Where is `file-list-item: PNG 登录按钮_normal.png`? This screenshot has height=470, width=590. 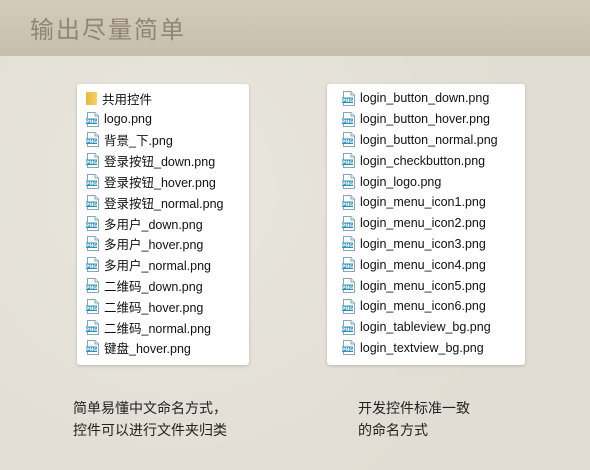
file-list-item: PNG 登录按钮_normal.png is located at coordinates (167, 202).